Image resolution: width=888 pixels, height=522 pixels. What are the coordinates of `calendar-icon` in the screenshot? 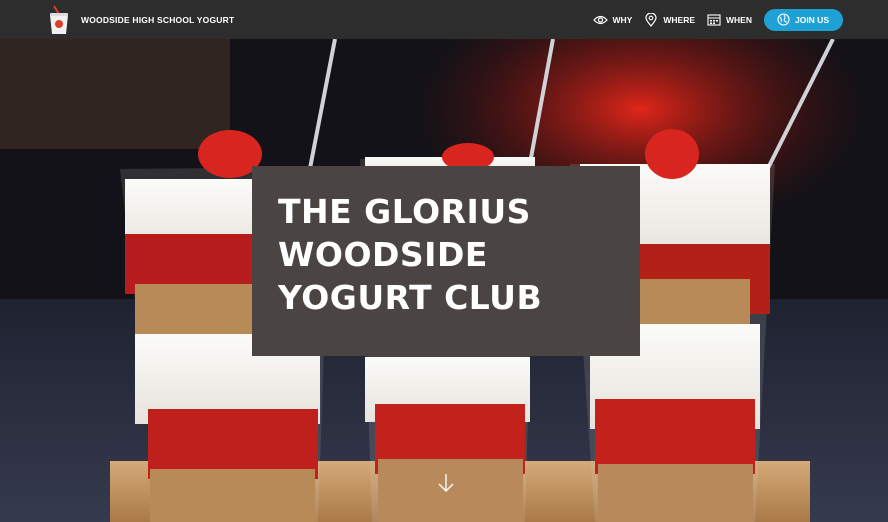 It's located at (714, 19).